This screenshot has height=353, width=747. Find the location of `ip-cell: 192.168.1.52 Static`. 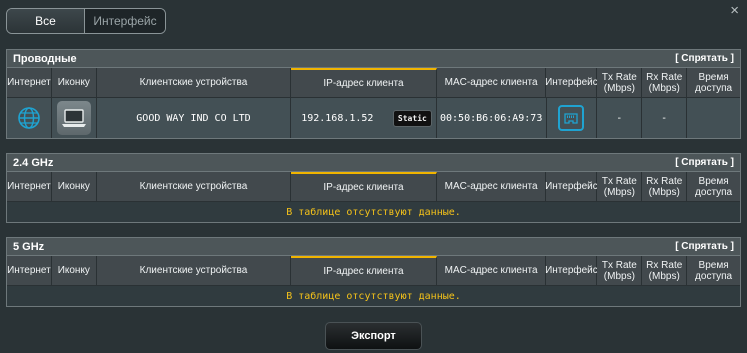

ip-cell: 192.168.1.52 Static is located at coordinates (364, 118).